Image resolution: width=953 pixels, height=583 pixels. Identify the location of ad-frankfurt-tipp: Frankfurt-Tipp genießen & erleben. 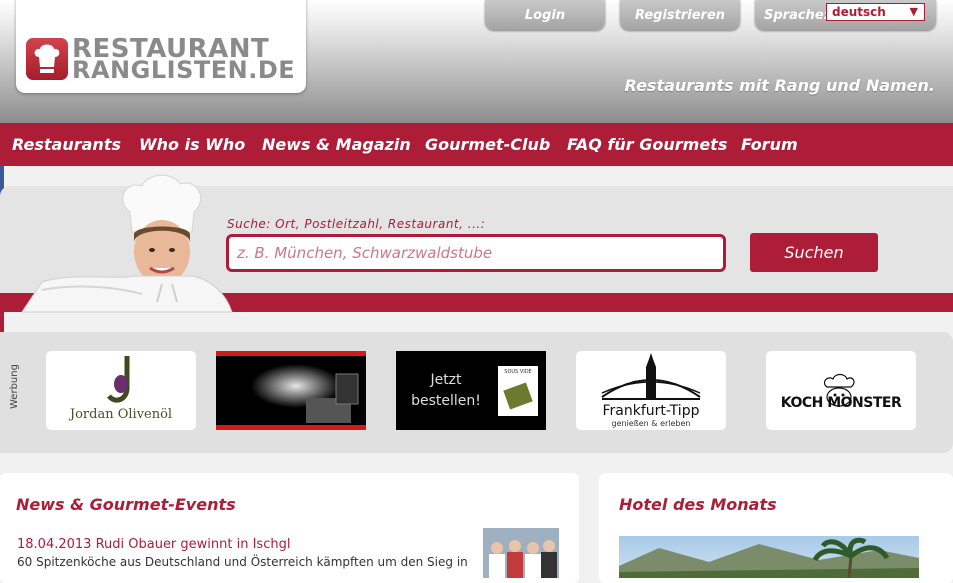
(651, 390).